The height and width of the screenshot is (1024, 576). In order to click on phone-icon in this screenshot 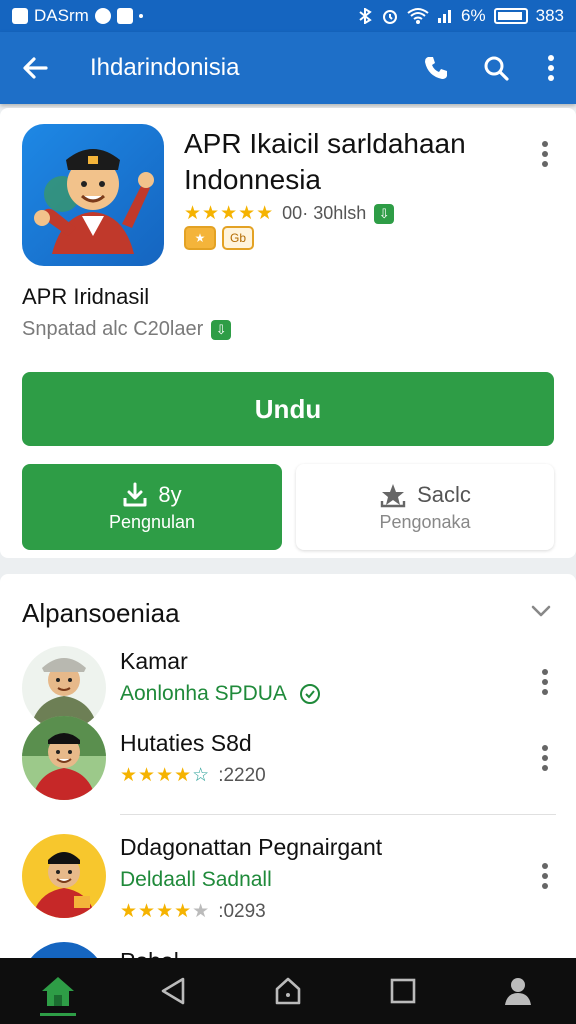, I will do `click(436, 68)`.